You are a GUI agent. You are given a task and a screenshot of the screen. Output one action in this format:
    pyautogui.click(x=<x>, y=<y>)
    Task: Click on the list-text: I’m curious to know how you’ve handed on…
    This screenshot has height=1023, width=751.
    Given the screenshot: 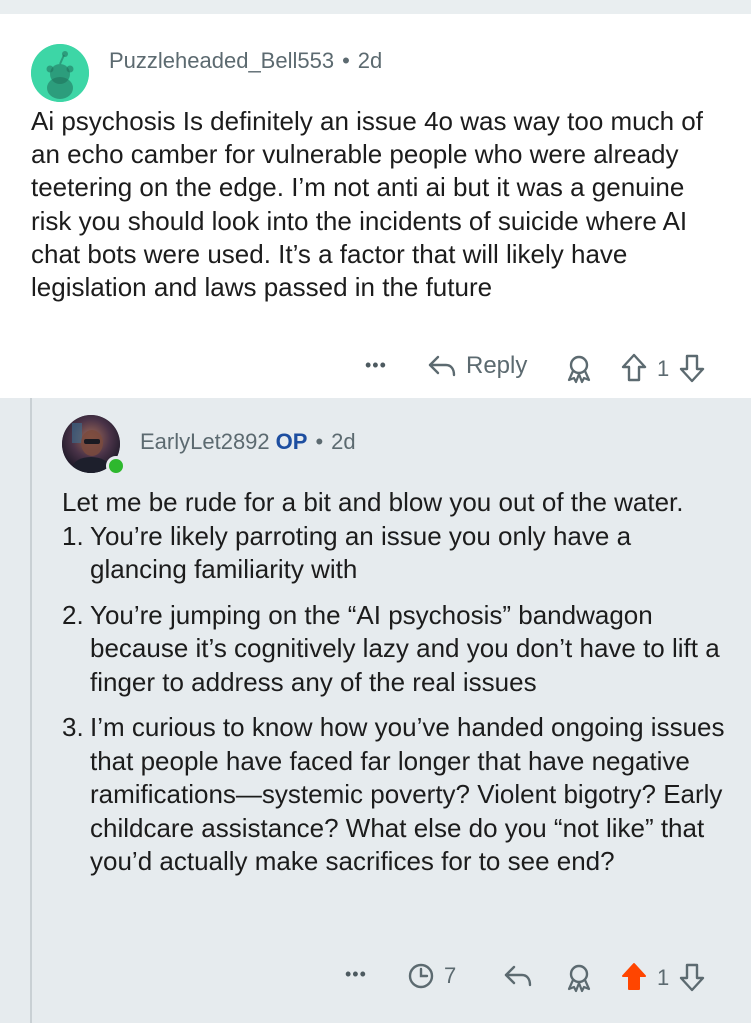 What is the action you would take?
    pyautogui.click(x=407, y=794)
    